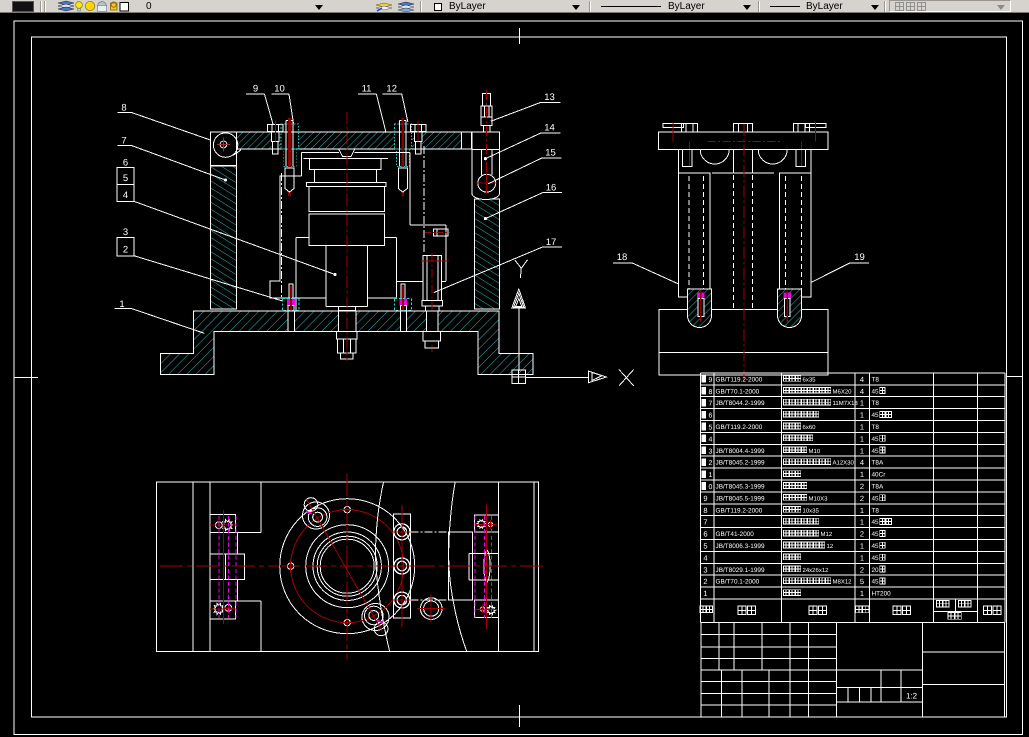  What do you see at coordinates (735, 534) in the screenshot?
I see `svg-text: GB/T41-2000` at bounding box center [735, 534].